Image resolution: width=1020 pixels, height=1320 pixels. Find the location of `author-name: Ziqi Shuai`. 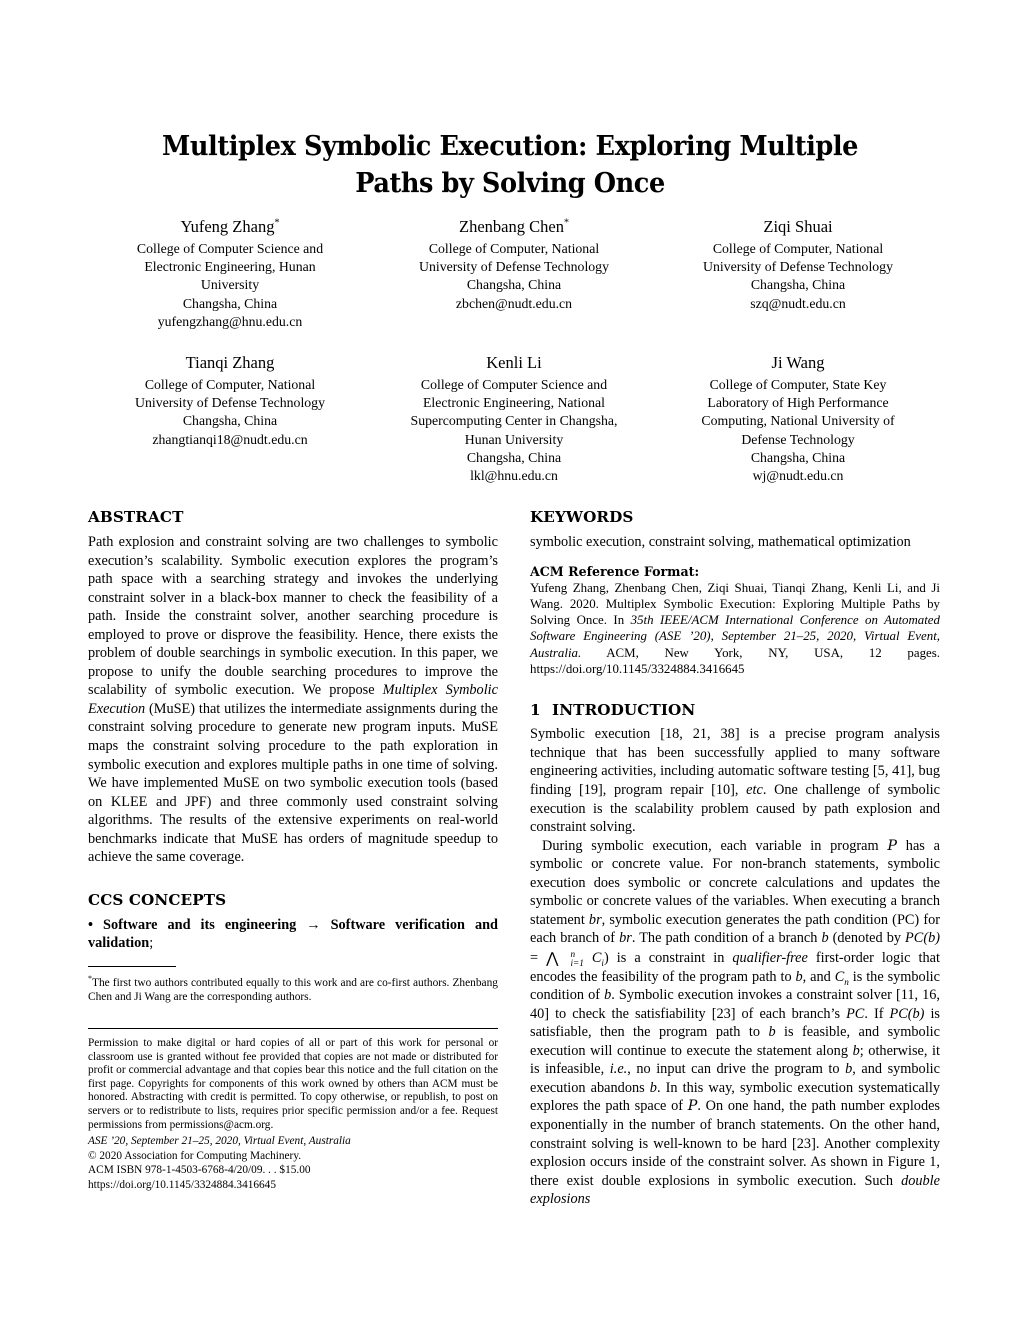

author-name: Ziqi Shuai is located at coordinates (798, 226).